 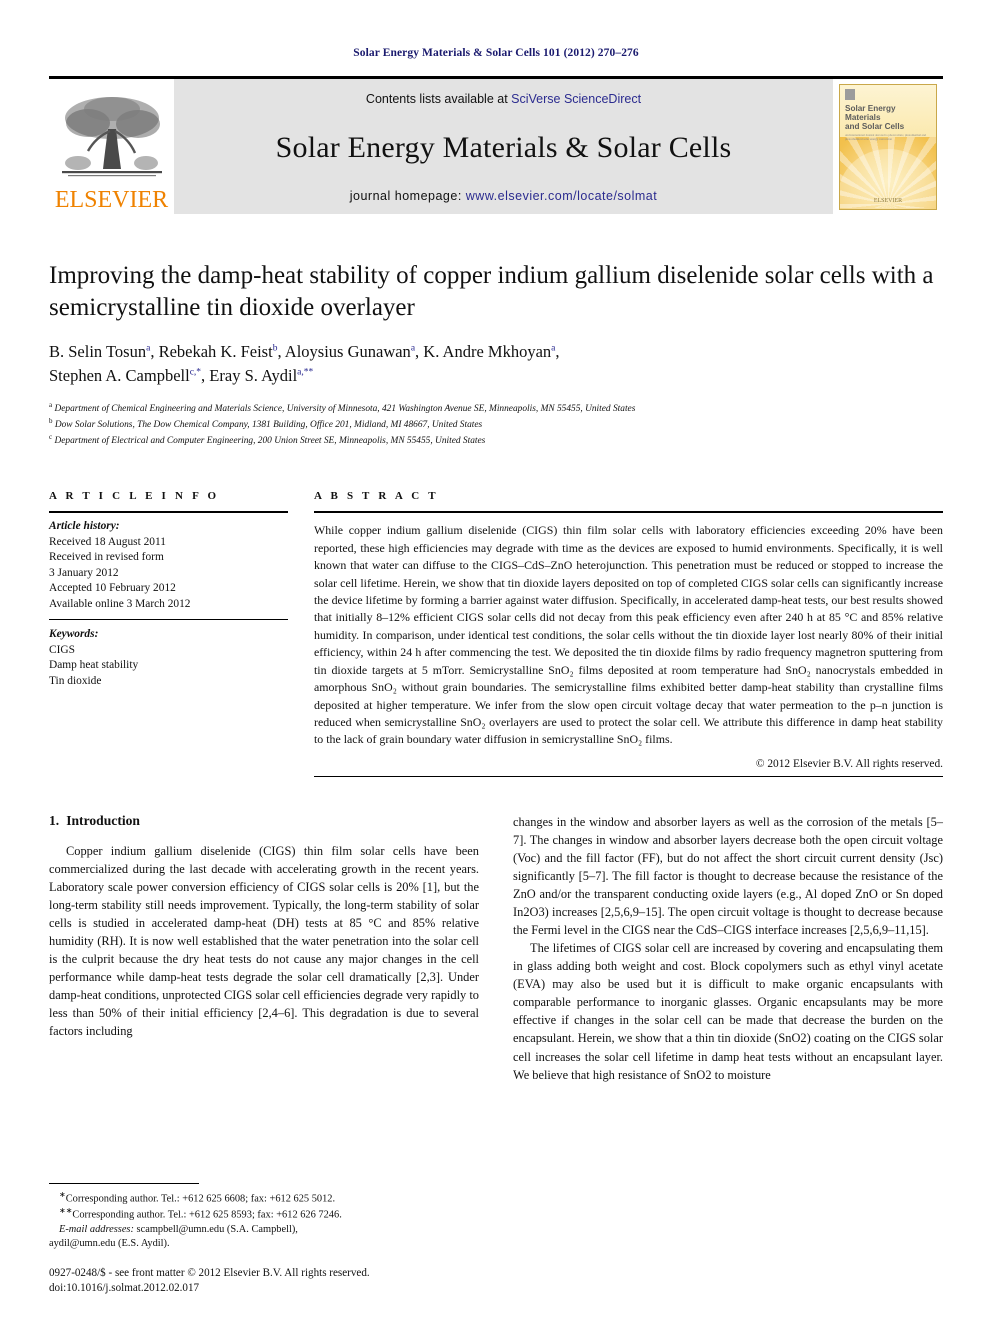 What do you see at coordinates (119, 375) in the screenshot?
I see `author-name: Stephen A. Campbell` at bounding box center [119, 375].